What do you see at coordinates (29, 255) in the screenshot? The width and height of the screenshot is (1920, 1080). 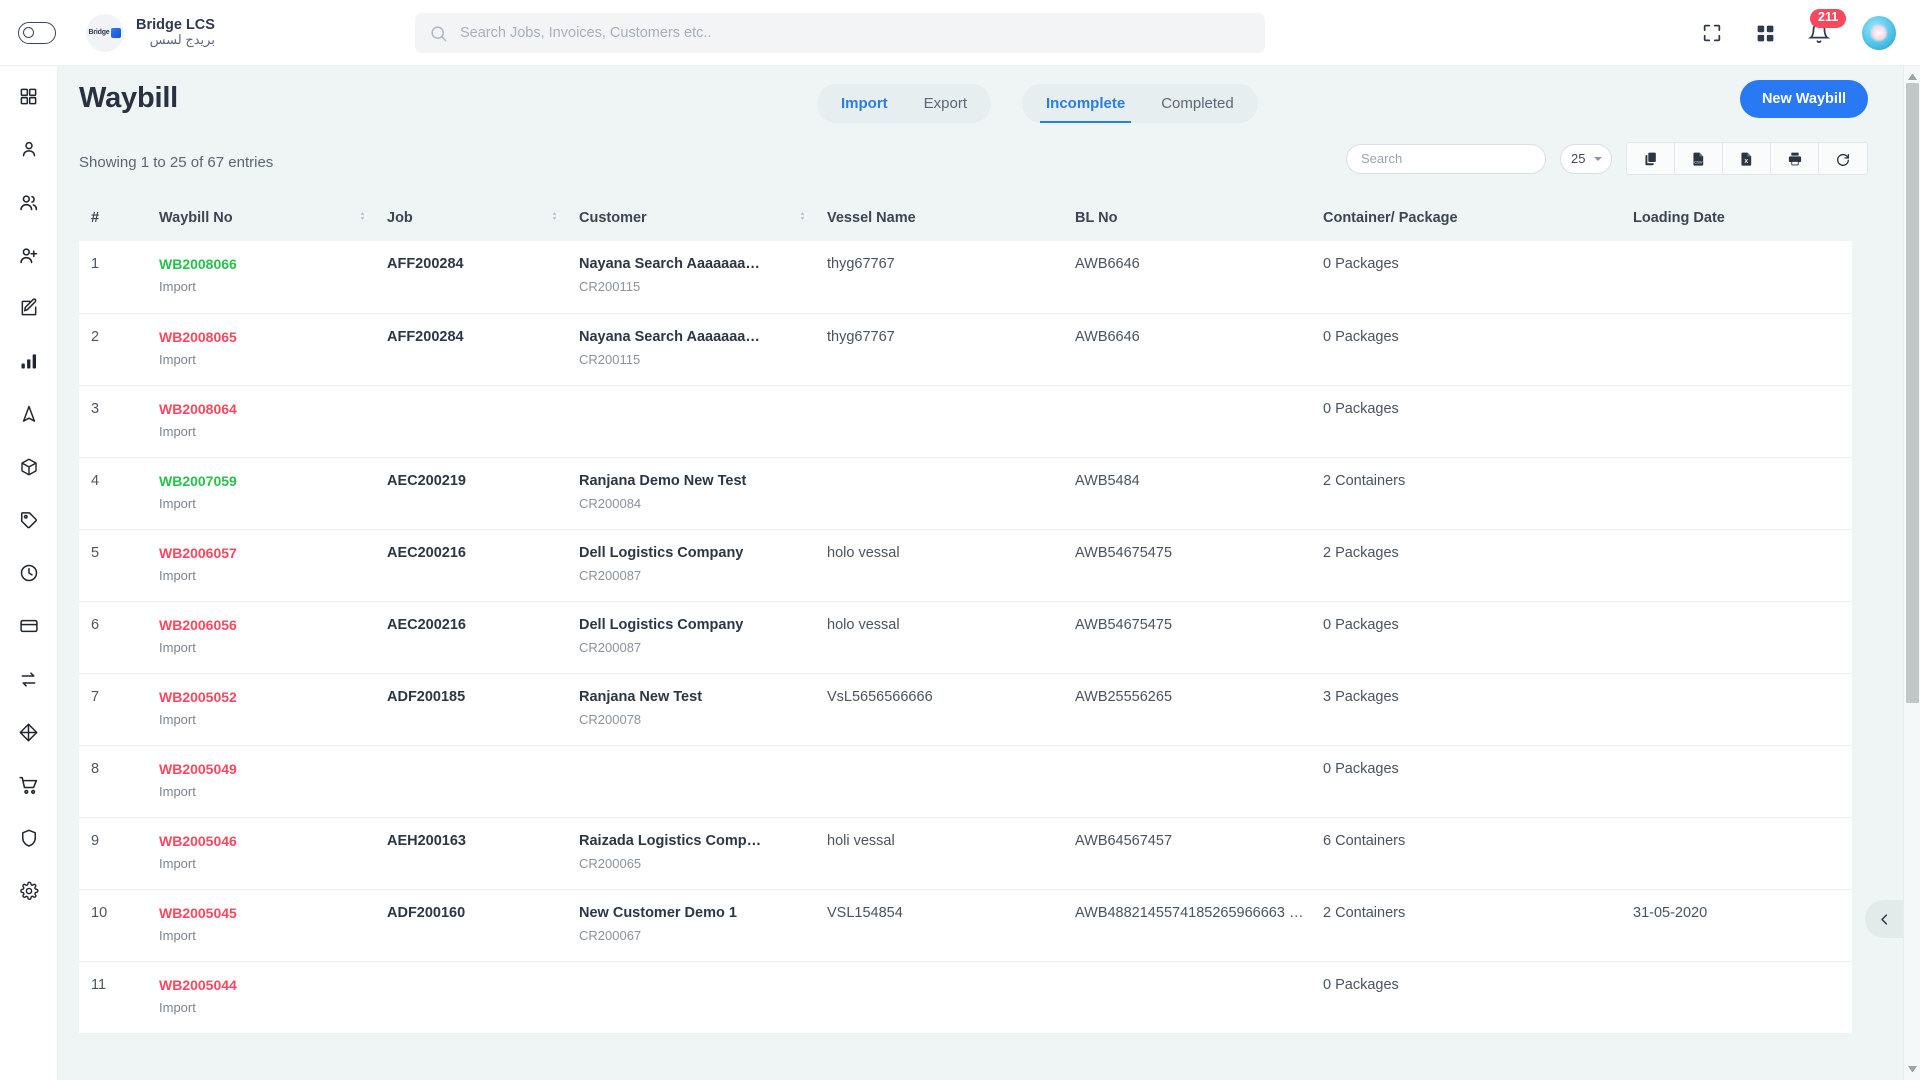 I see `sidebar-item-add-user` at bounding box center [29, 255].